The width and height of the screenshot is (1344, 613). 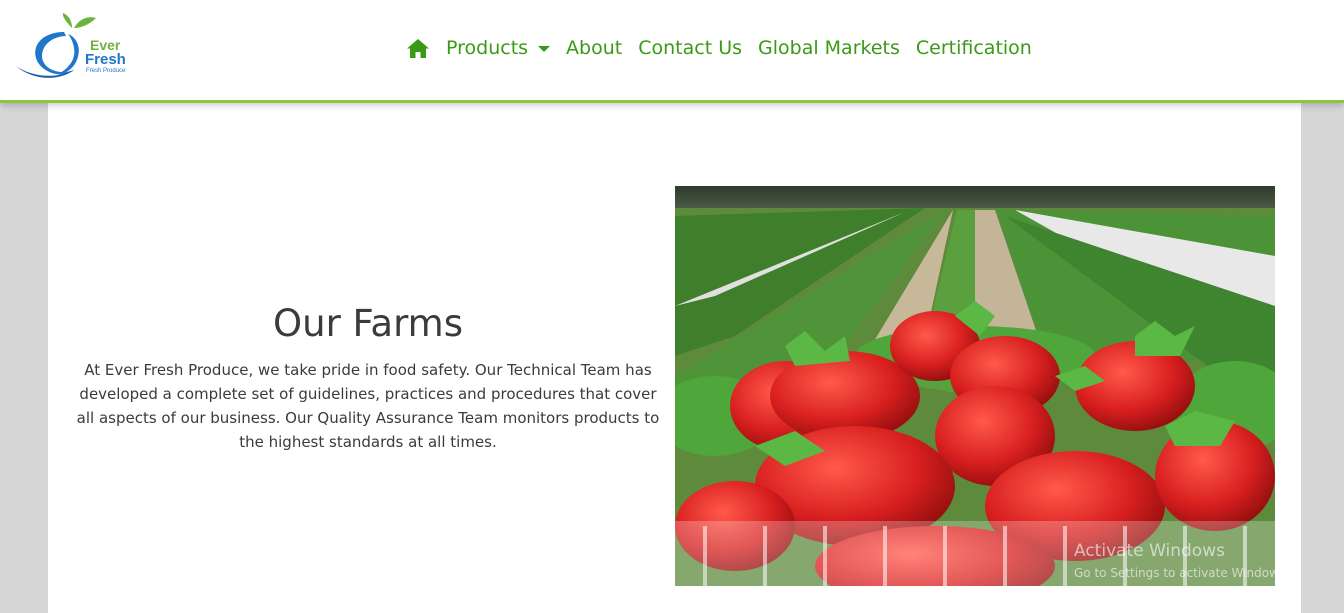 I want to click on activate-windows-subtitle: Go to Settings to activate Windows., so click(x=1181, y=573).